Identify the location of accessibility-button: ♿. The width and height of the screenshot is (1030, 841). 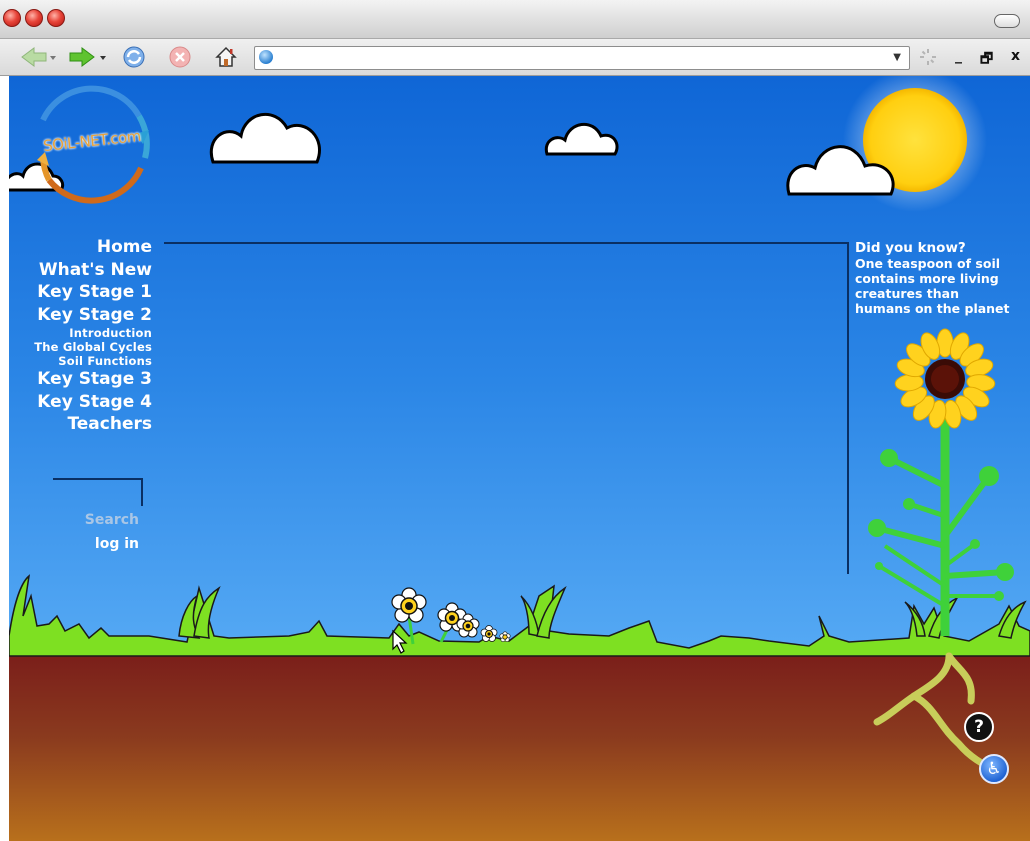
(994, 769).